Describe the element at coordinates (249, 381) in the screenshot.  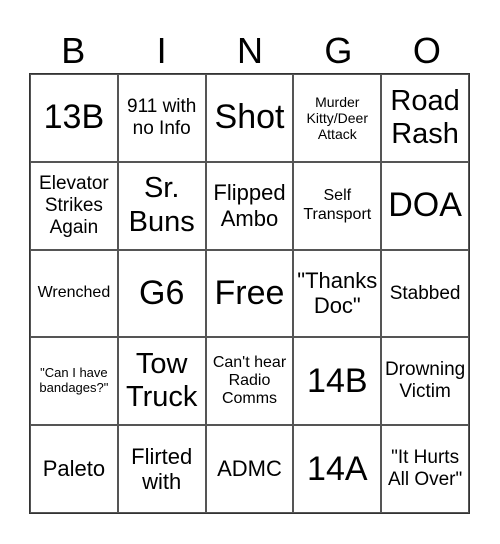
I see `bingo-cell: Can't hear Radio Comms` at that location.